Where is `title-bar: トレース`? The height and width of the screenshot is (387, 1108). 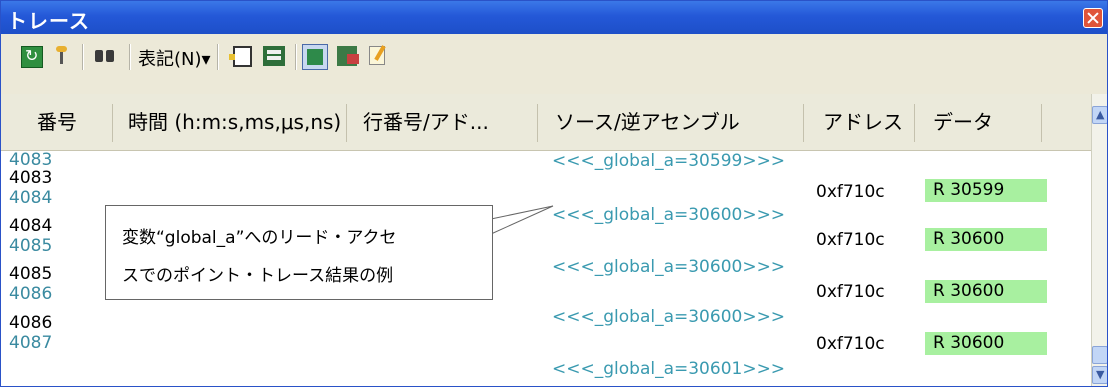 title-bar: トレース is located at coordinates (554, 17).